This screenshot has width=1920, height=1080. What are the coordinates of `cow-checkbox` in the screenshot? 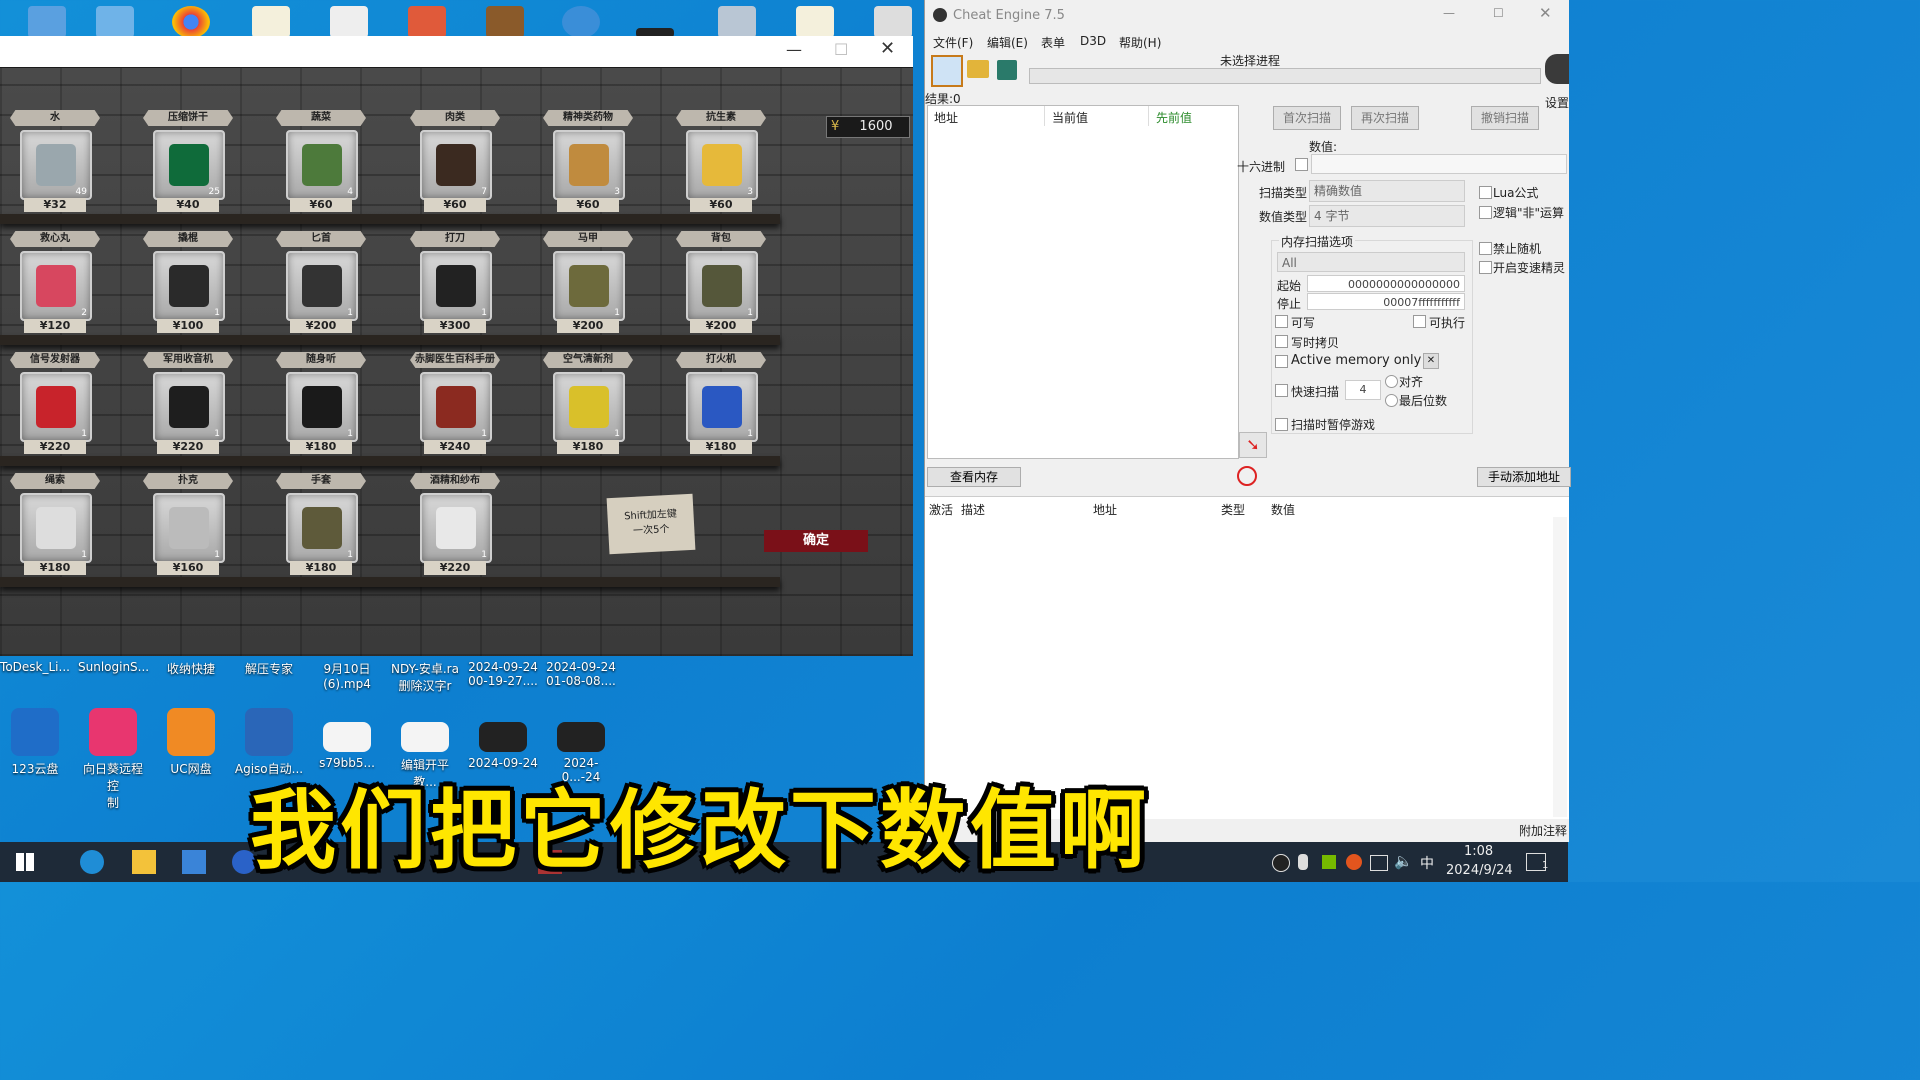 It's located at (1281, 341).